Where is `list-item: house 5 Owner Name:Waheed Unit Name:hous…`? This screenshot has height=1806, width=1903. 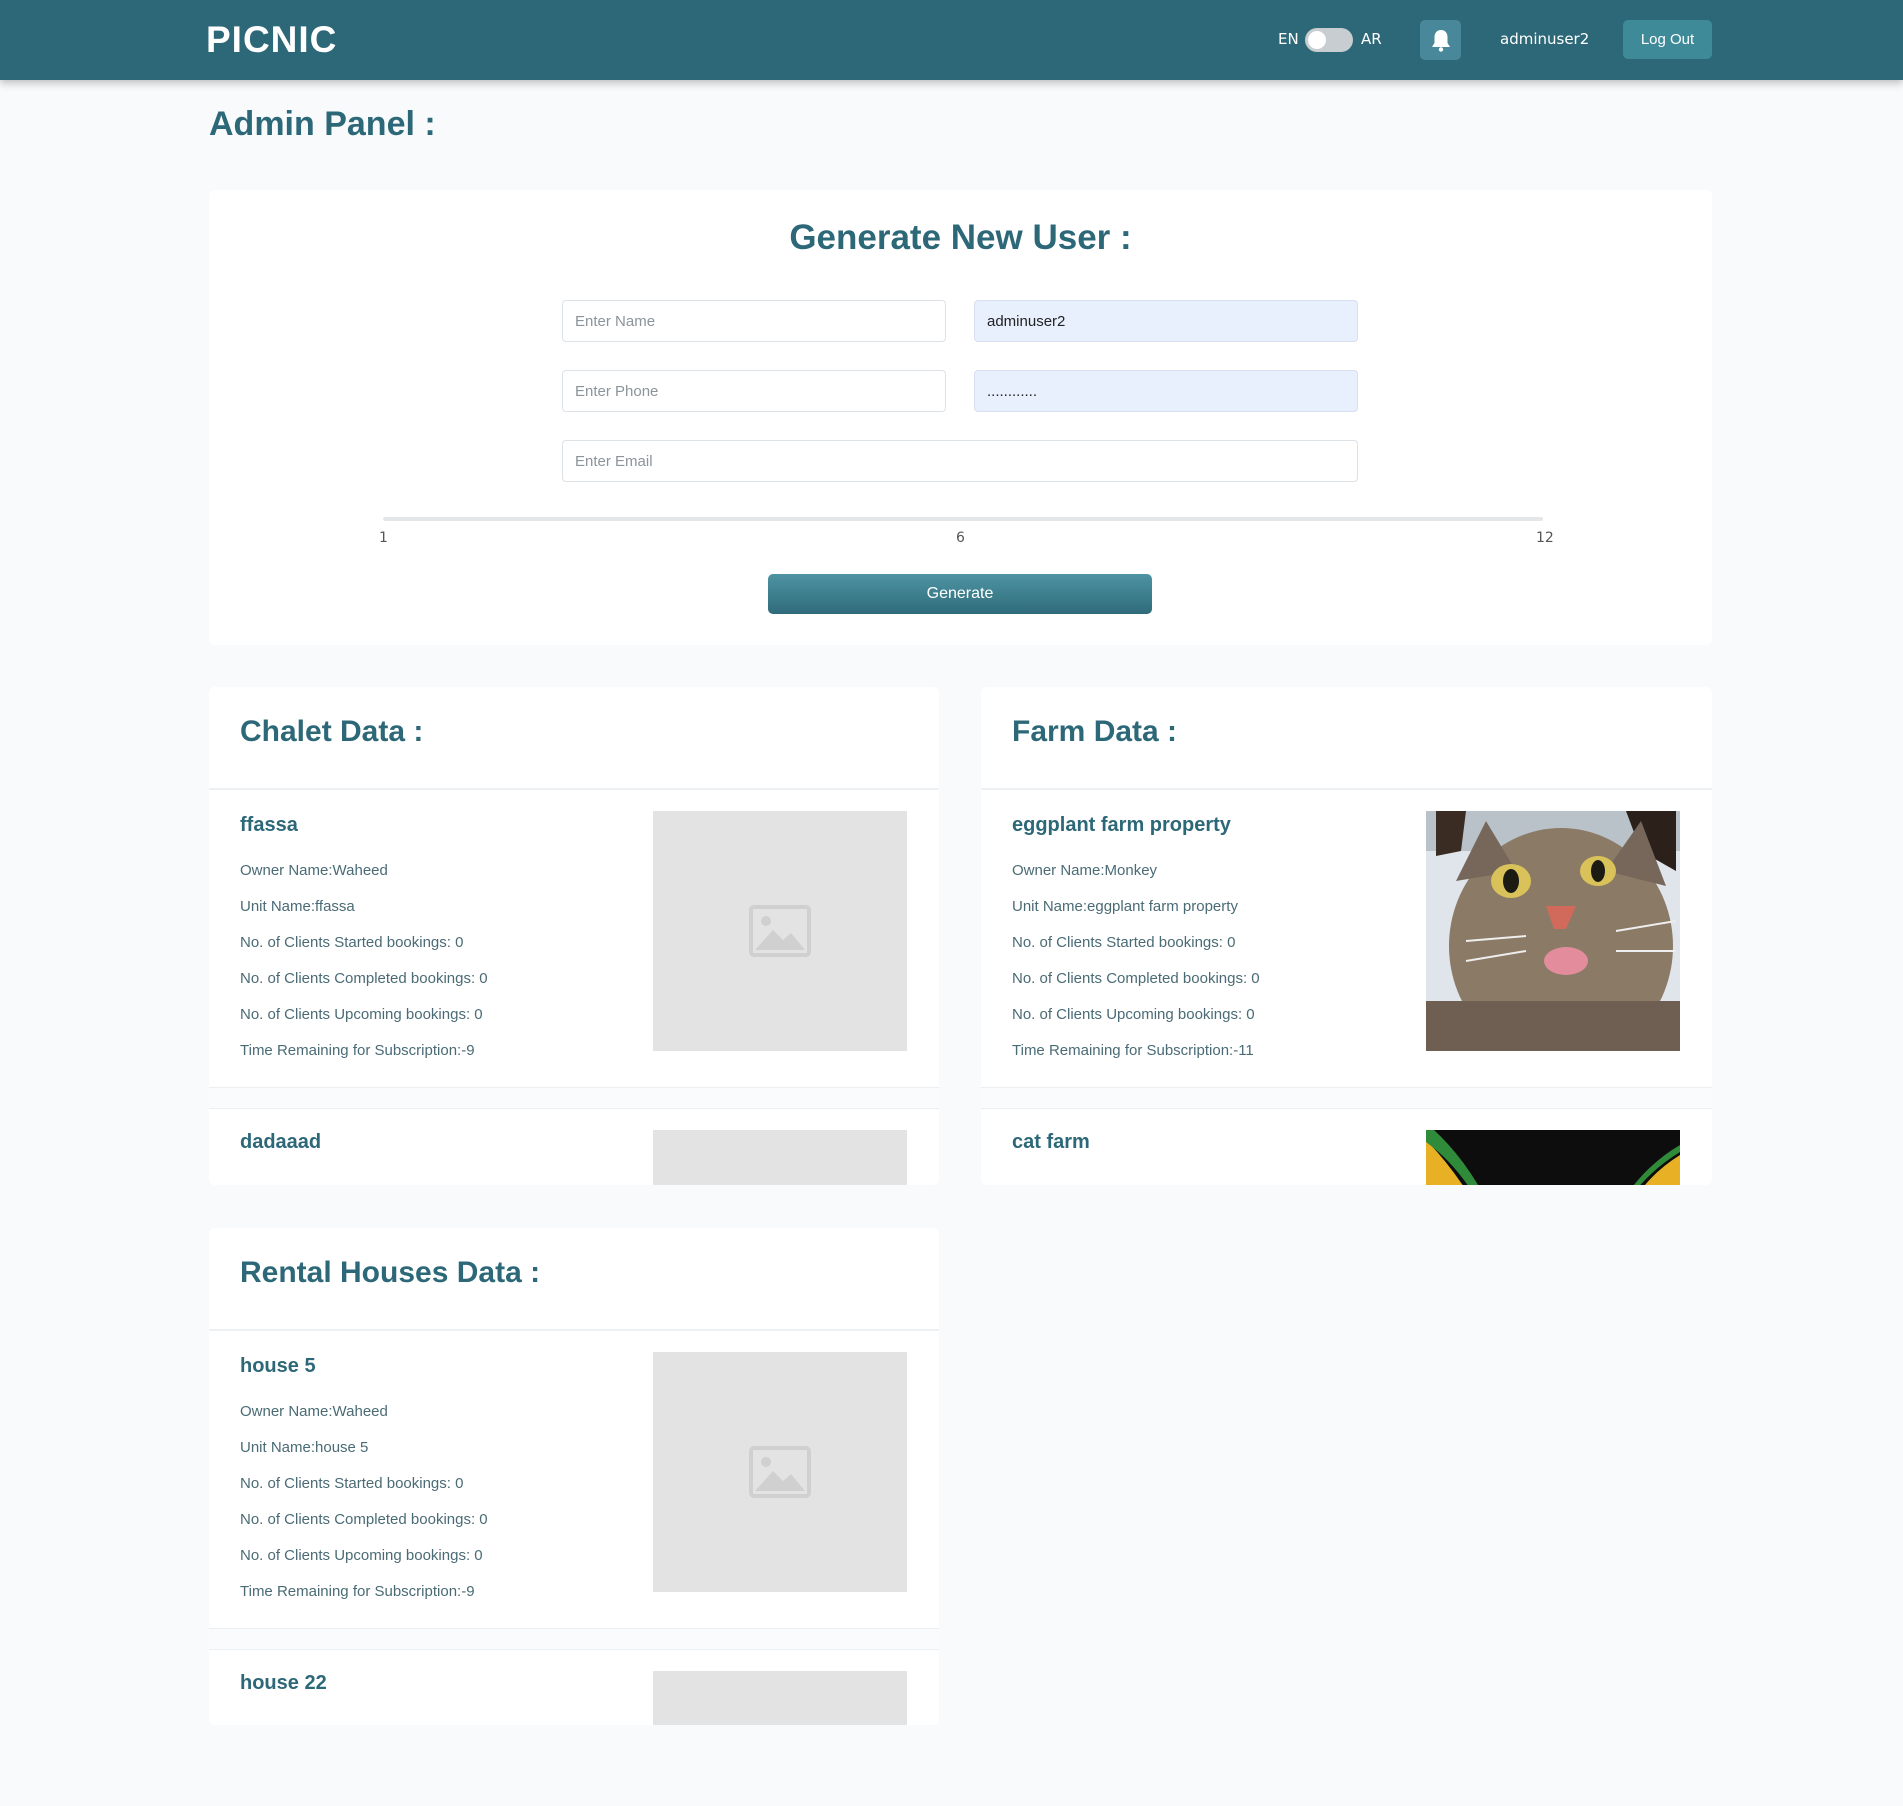
list-item: house 5 Owner Name:Waheed Unit Name:hous… is located at coordinates (574, 1468).